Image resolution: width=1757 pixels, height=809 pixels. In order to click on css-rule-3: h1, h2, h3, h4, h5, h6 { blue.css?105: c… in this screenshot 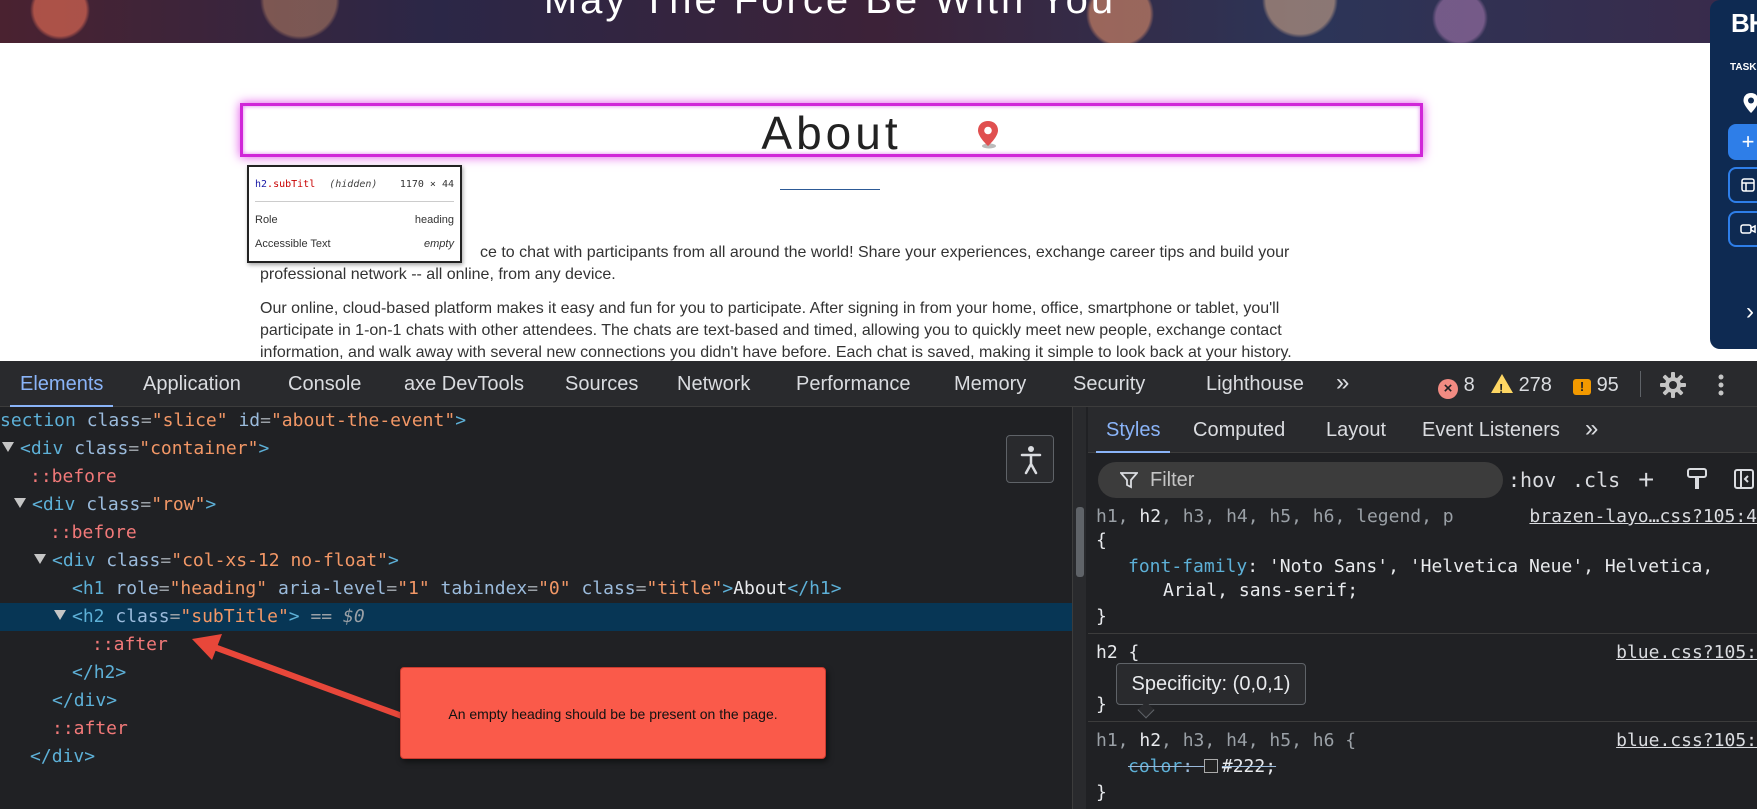, I will do `click(1422, 767)`.